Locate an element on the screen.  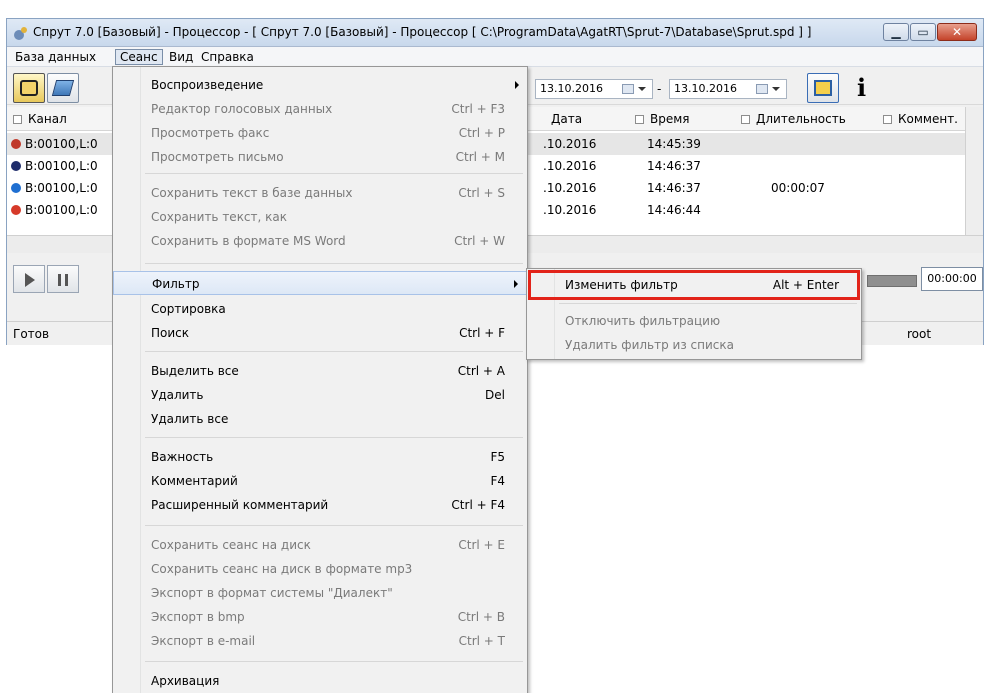
pause-button is located at coordinates (63, 279).